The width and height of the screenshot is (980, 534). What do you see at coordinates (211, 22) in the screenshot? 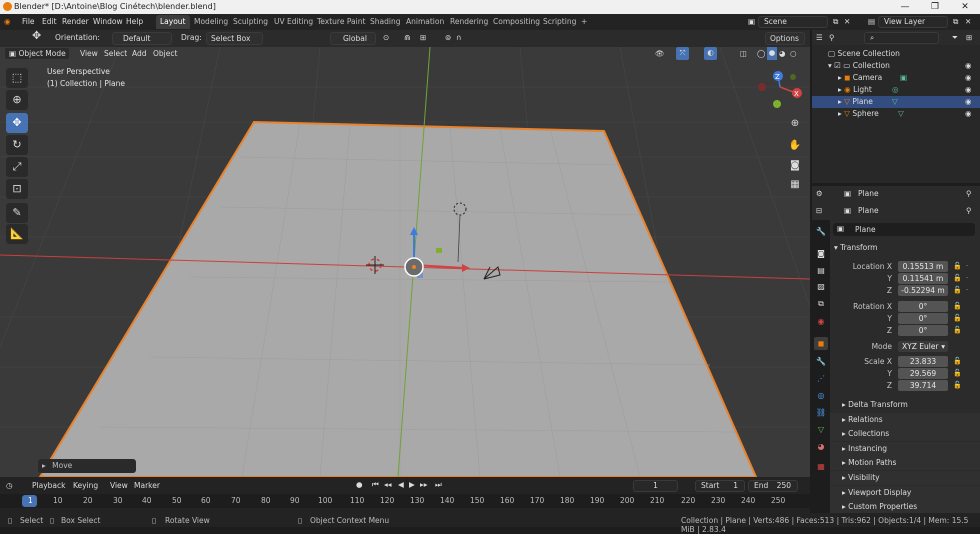
I see `tab-modeling: Modeling` at bounding box center [211, 22].